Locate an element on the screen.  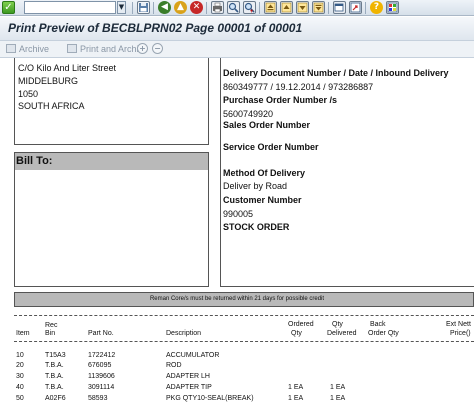
save-icon is located at coordinates (143, 7).